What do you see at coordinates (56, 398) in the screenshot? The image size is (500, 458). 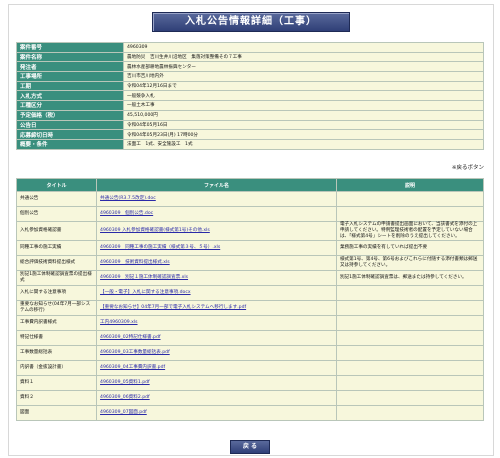 I see `file-title: 資料２` at bounding box center [56, 398].